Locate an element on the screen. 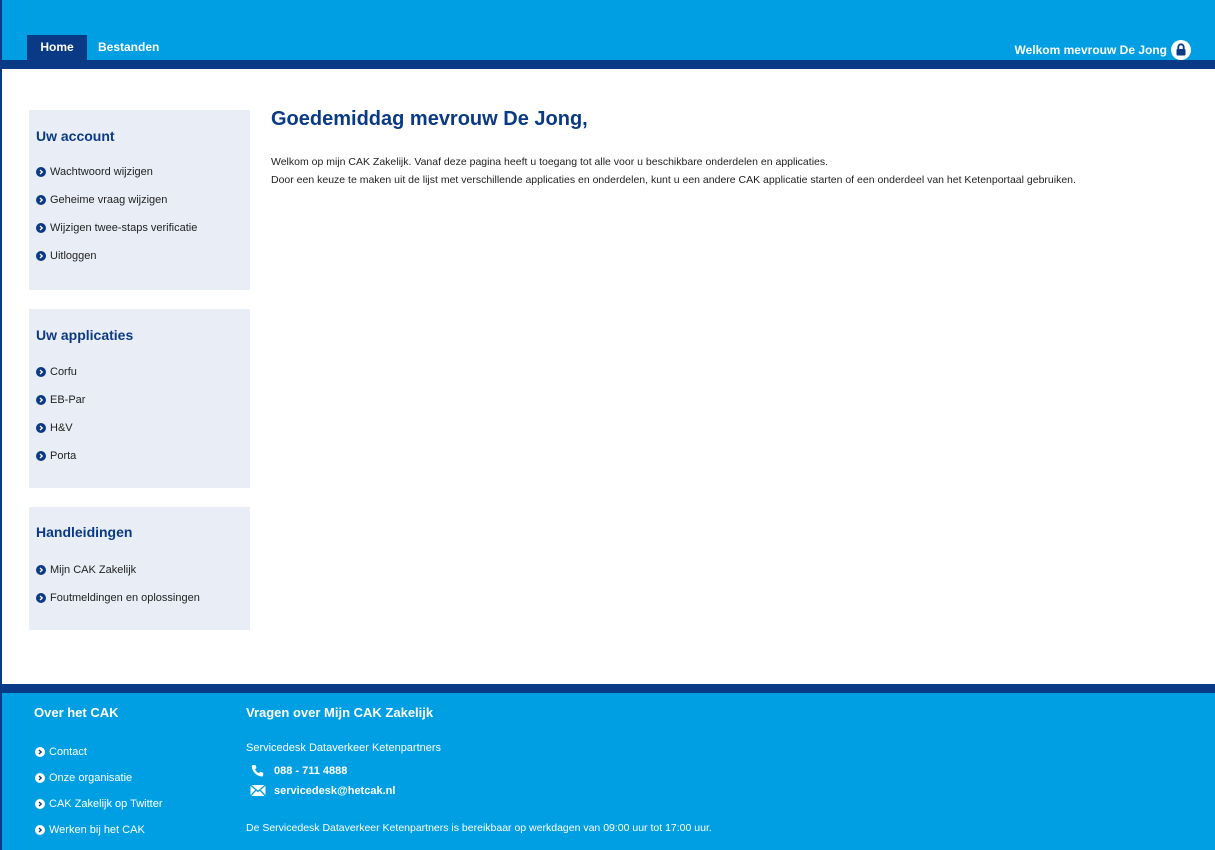 The height and width of the screenshot is (850, 1215). footer-link-twitter: CAK Zakelijk op Twitter is located at coordinates (99, 804).